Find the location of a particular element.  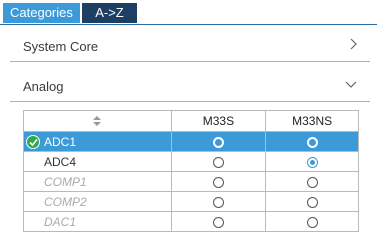

row-label: ADC4 is located at coordinates (60, 161).